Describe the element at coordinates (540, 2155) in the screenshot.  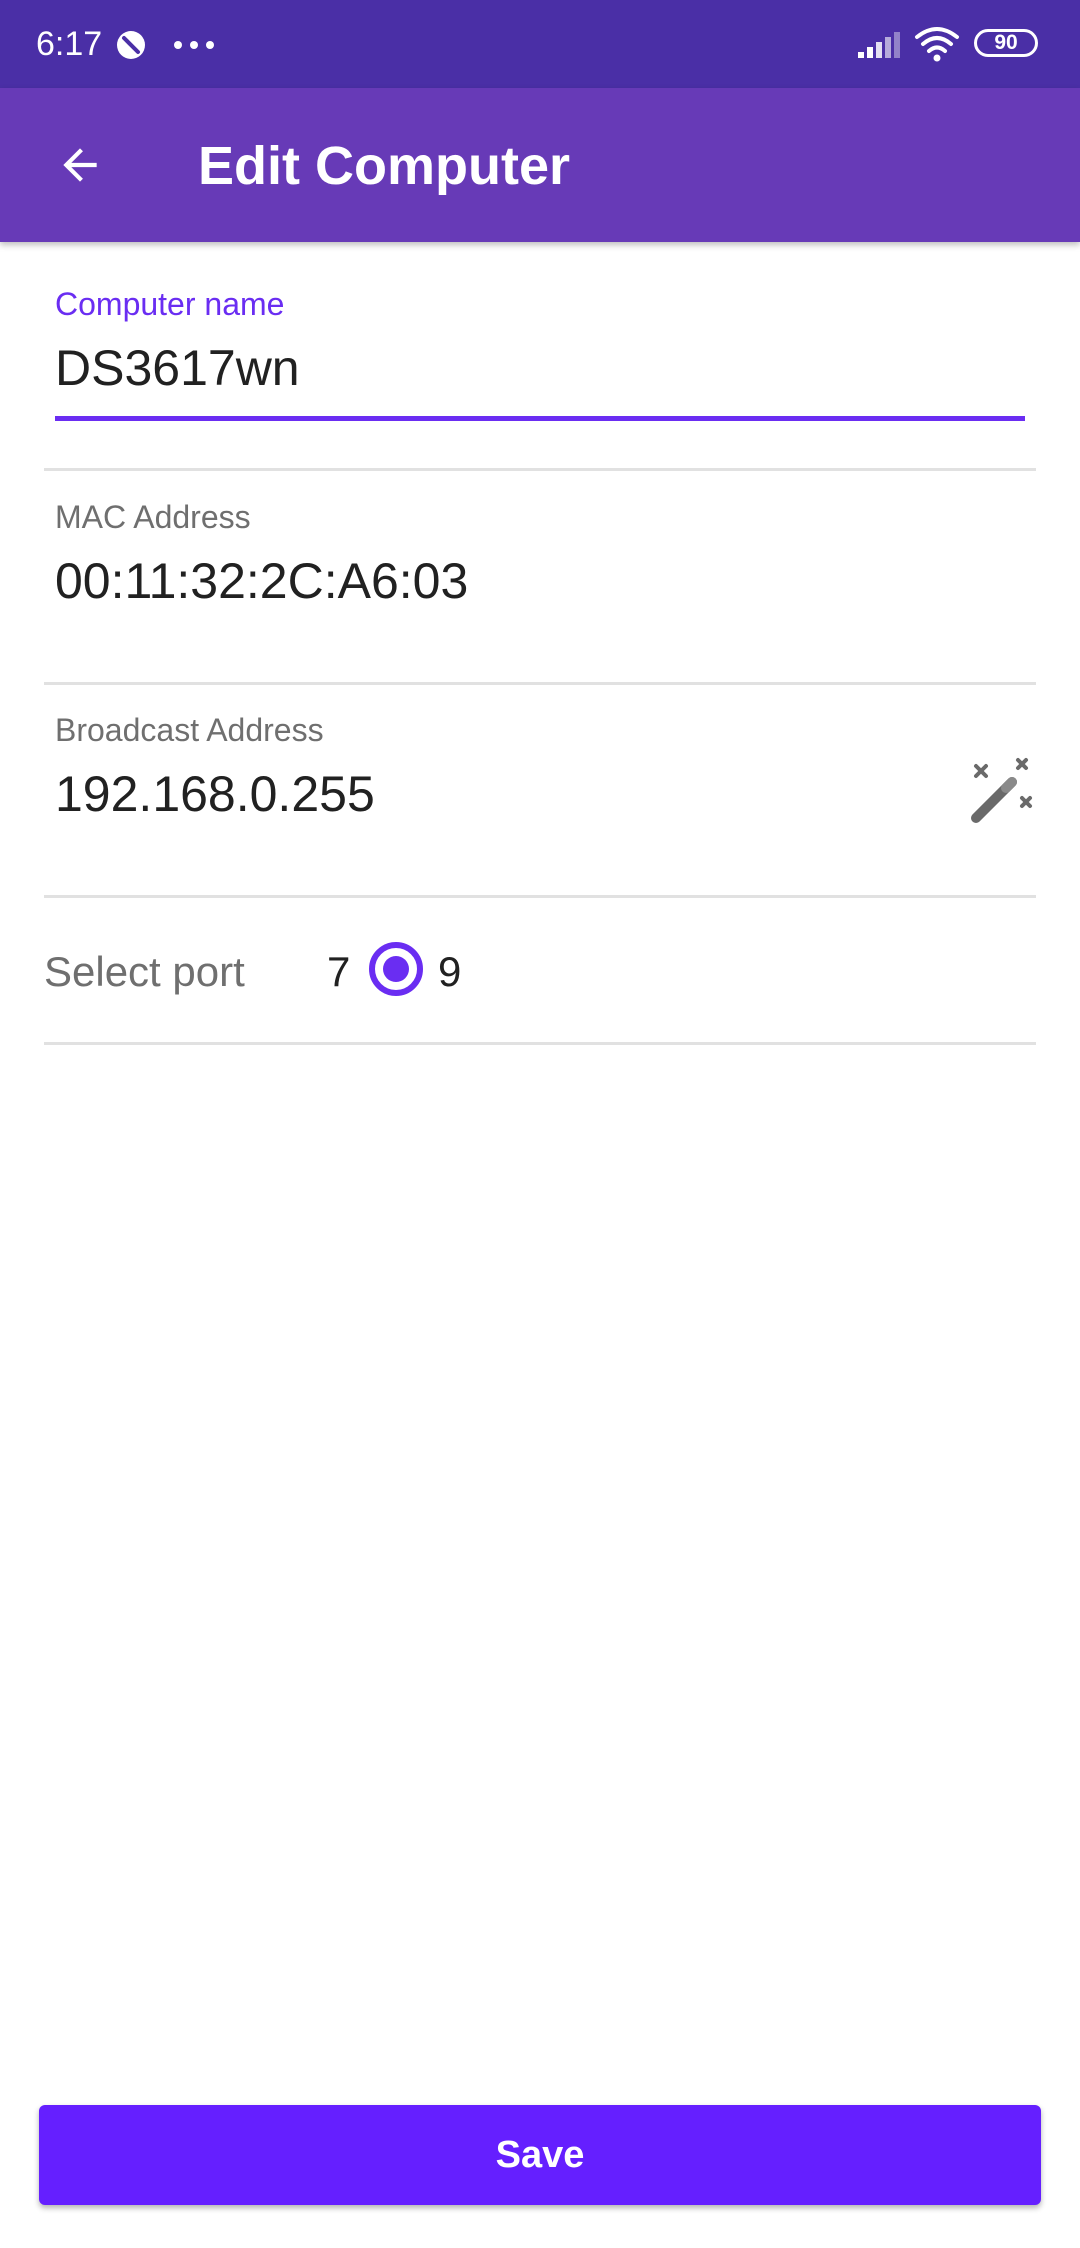
I see `save-button: Save` at that location.